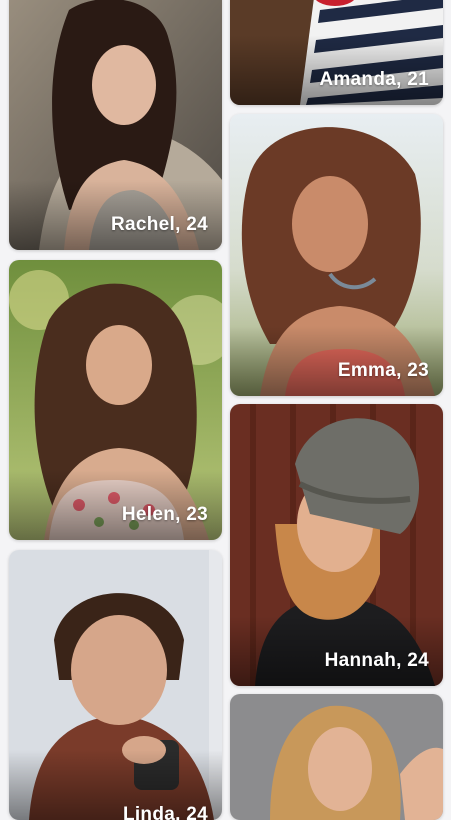 The height and width of the screenshot is (820, 451). What do you see at coordinates (376, 660) in the screenshot?
I see `profile-name-label: Hannah, 24` at bounding box center [376, 660].